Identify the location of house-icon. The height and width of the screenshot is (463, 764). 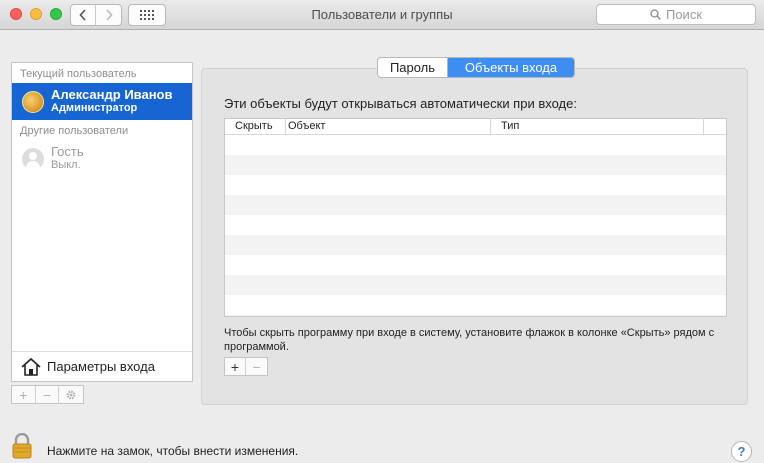
(31, 366).